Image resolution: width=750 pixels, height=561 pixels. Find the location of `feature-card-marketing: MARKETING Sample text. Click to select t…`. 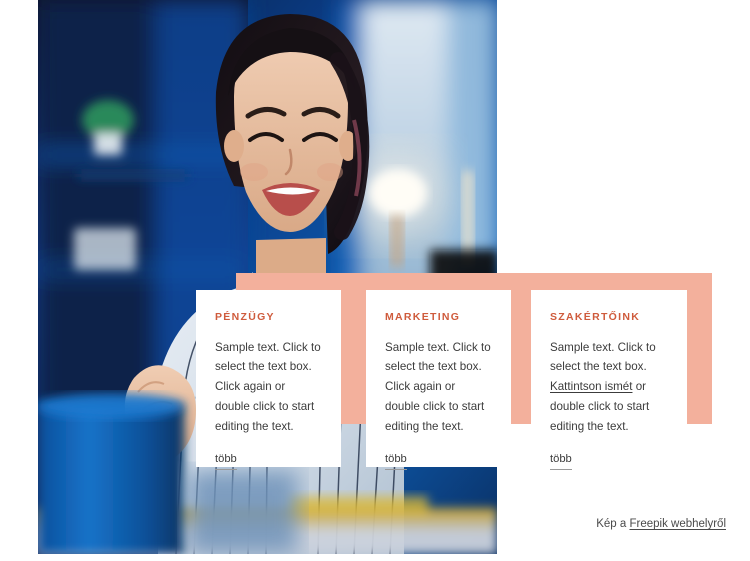

feature-card-marketing: MARKETING Sample text. Click to select t… is located at coordinates (438, 380).